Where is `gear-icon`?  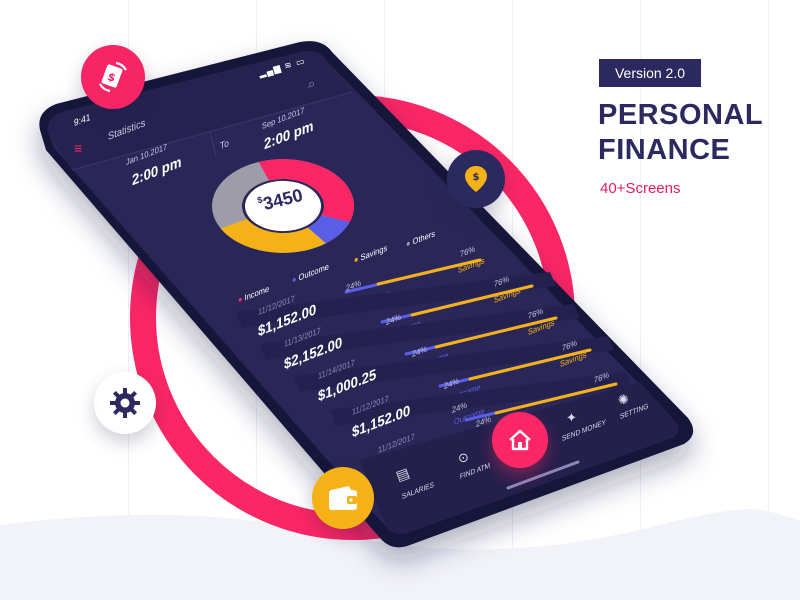 gear-icon is located at coordinates (125, 403).